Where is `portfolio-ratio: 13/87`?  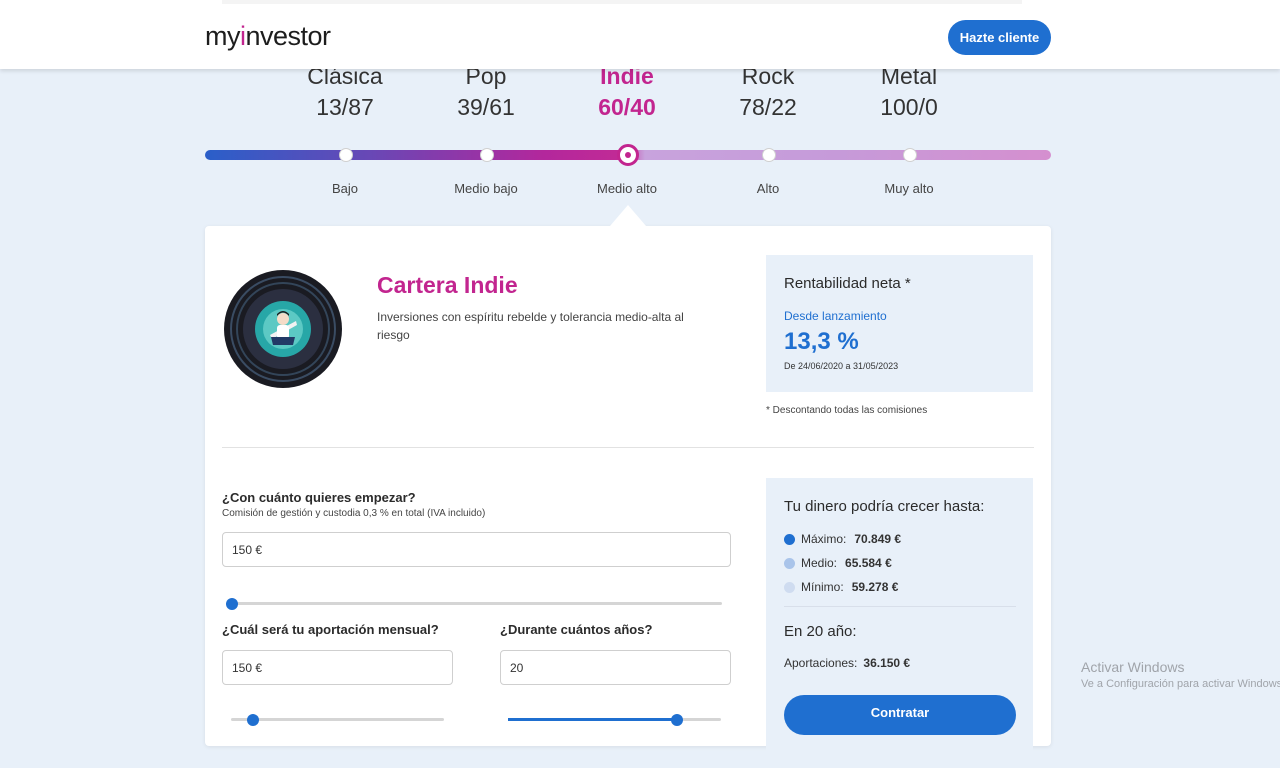 portfolio-ratio: 13/87 is located at coordinates (345, 107).